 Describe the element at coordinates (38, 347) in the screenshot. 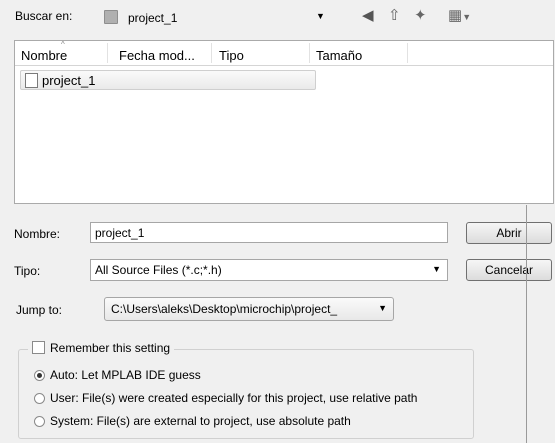

I see `remember-setting-checkbox` at that location.